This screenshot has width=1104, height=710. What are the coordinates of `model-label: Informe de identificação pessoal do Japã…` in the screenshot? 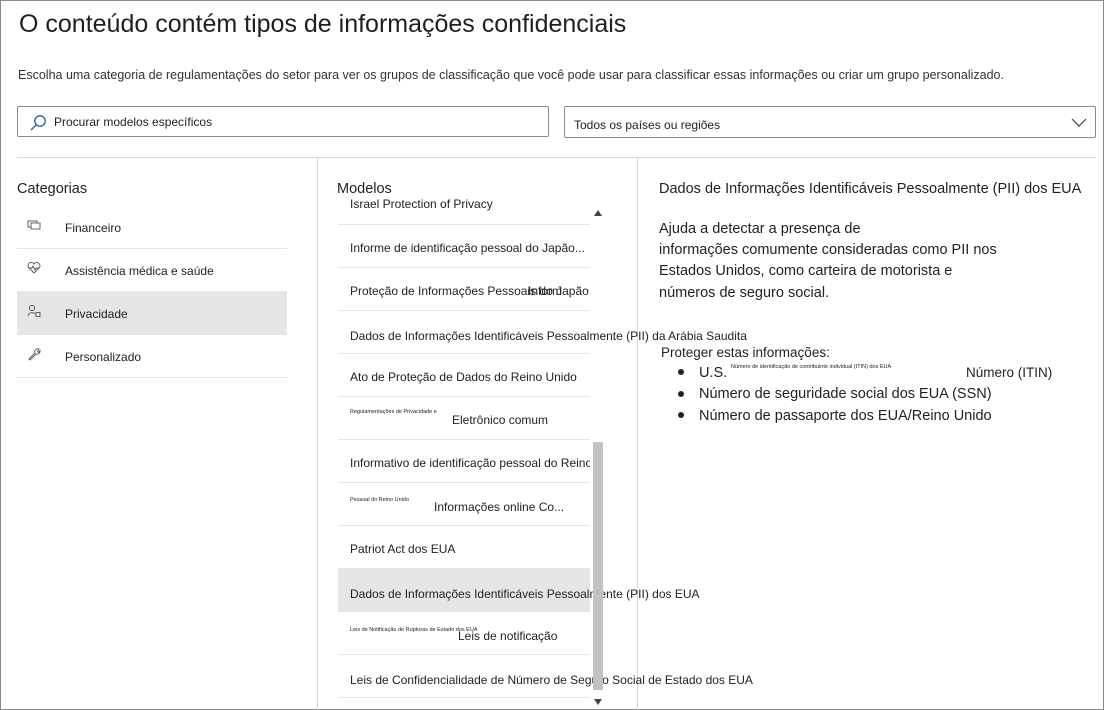 It's located at (467, 248).